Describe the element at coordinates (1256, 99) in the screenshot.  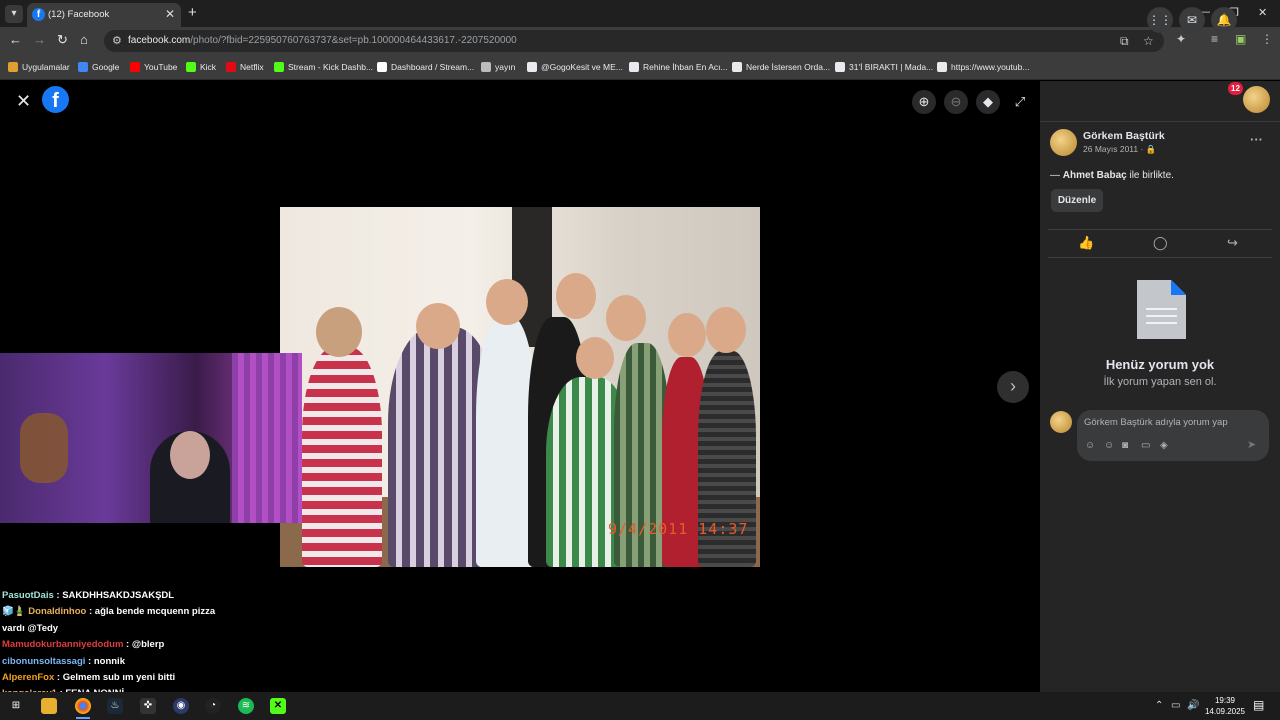
I see `account-avatar` at that location.